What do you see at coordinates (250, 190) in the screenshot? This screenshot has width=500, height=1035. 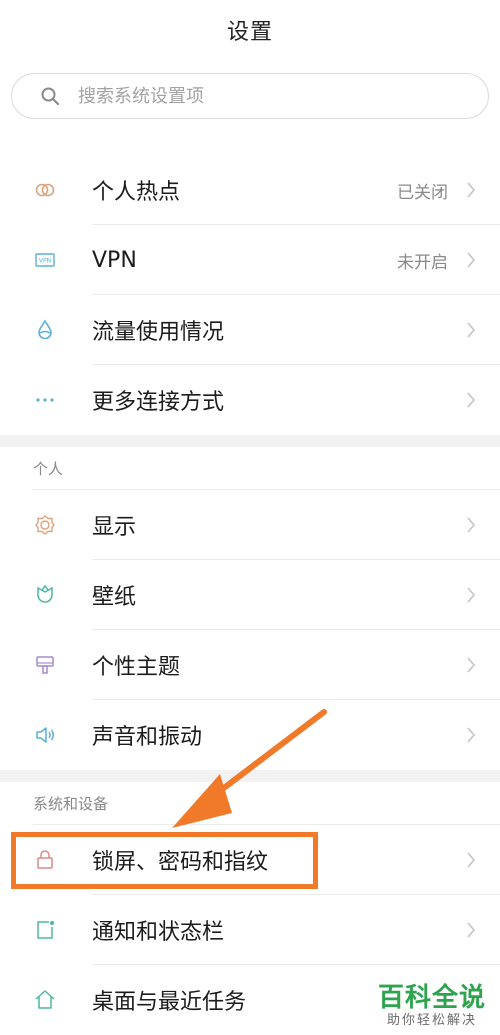 I see `settings-item-hotspot: 个人热点 已关闭` at bounding box center [250, 190].